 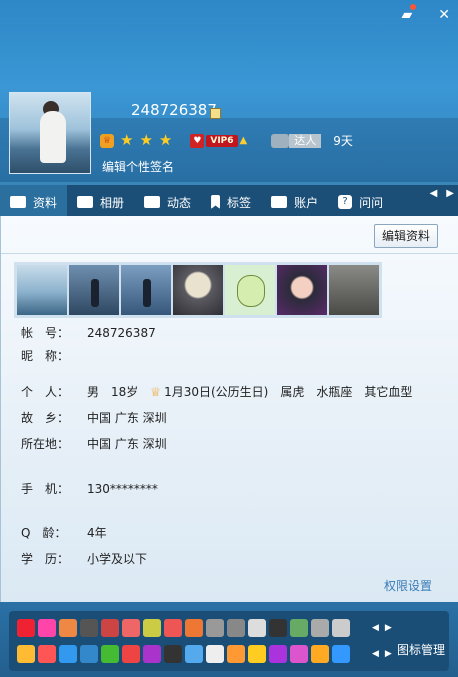 I want to click on birthday-crown-icon: ♕, so click(x=156, y=391).